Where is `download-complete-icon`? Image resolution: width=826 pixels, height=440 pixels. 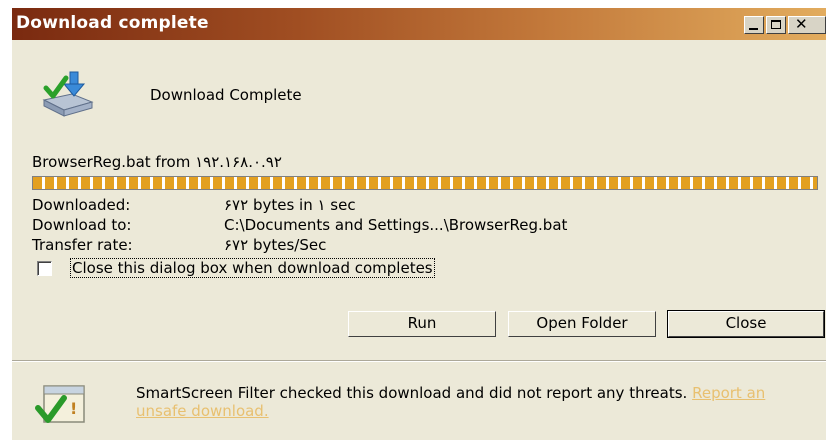 download-complete-icon is located at coordinates (68, 94).